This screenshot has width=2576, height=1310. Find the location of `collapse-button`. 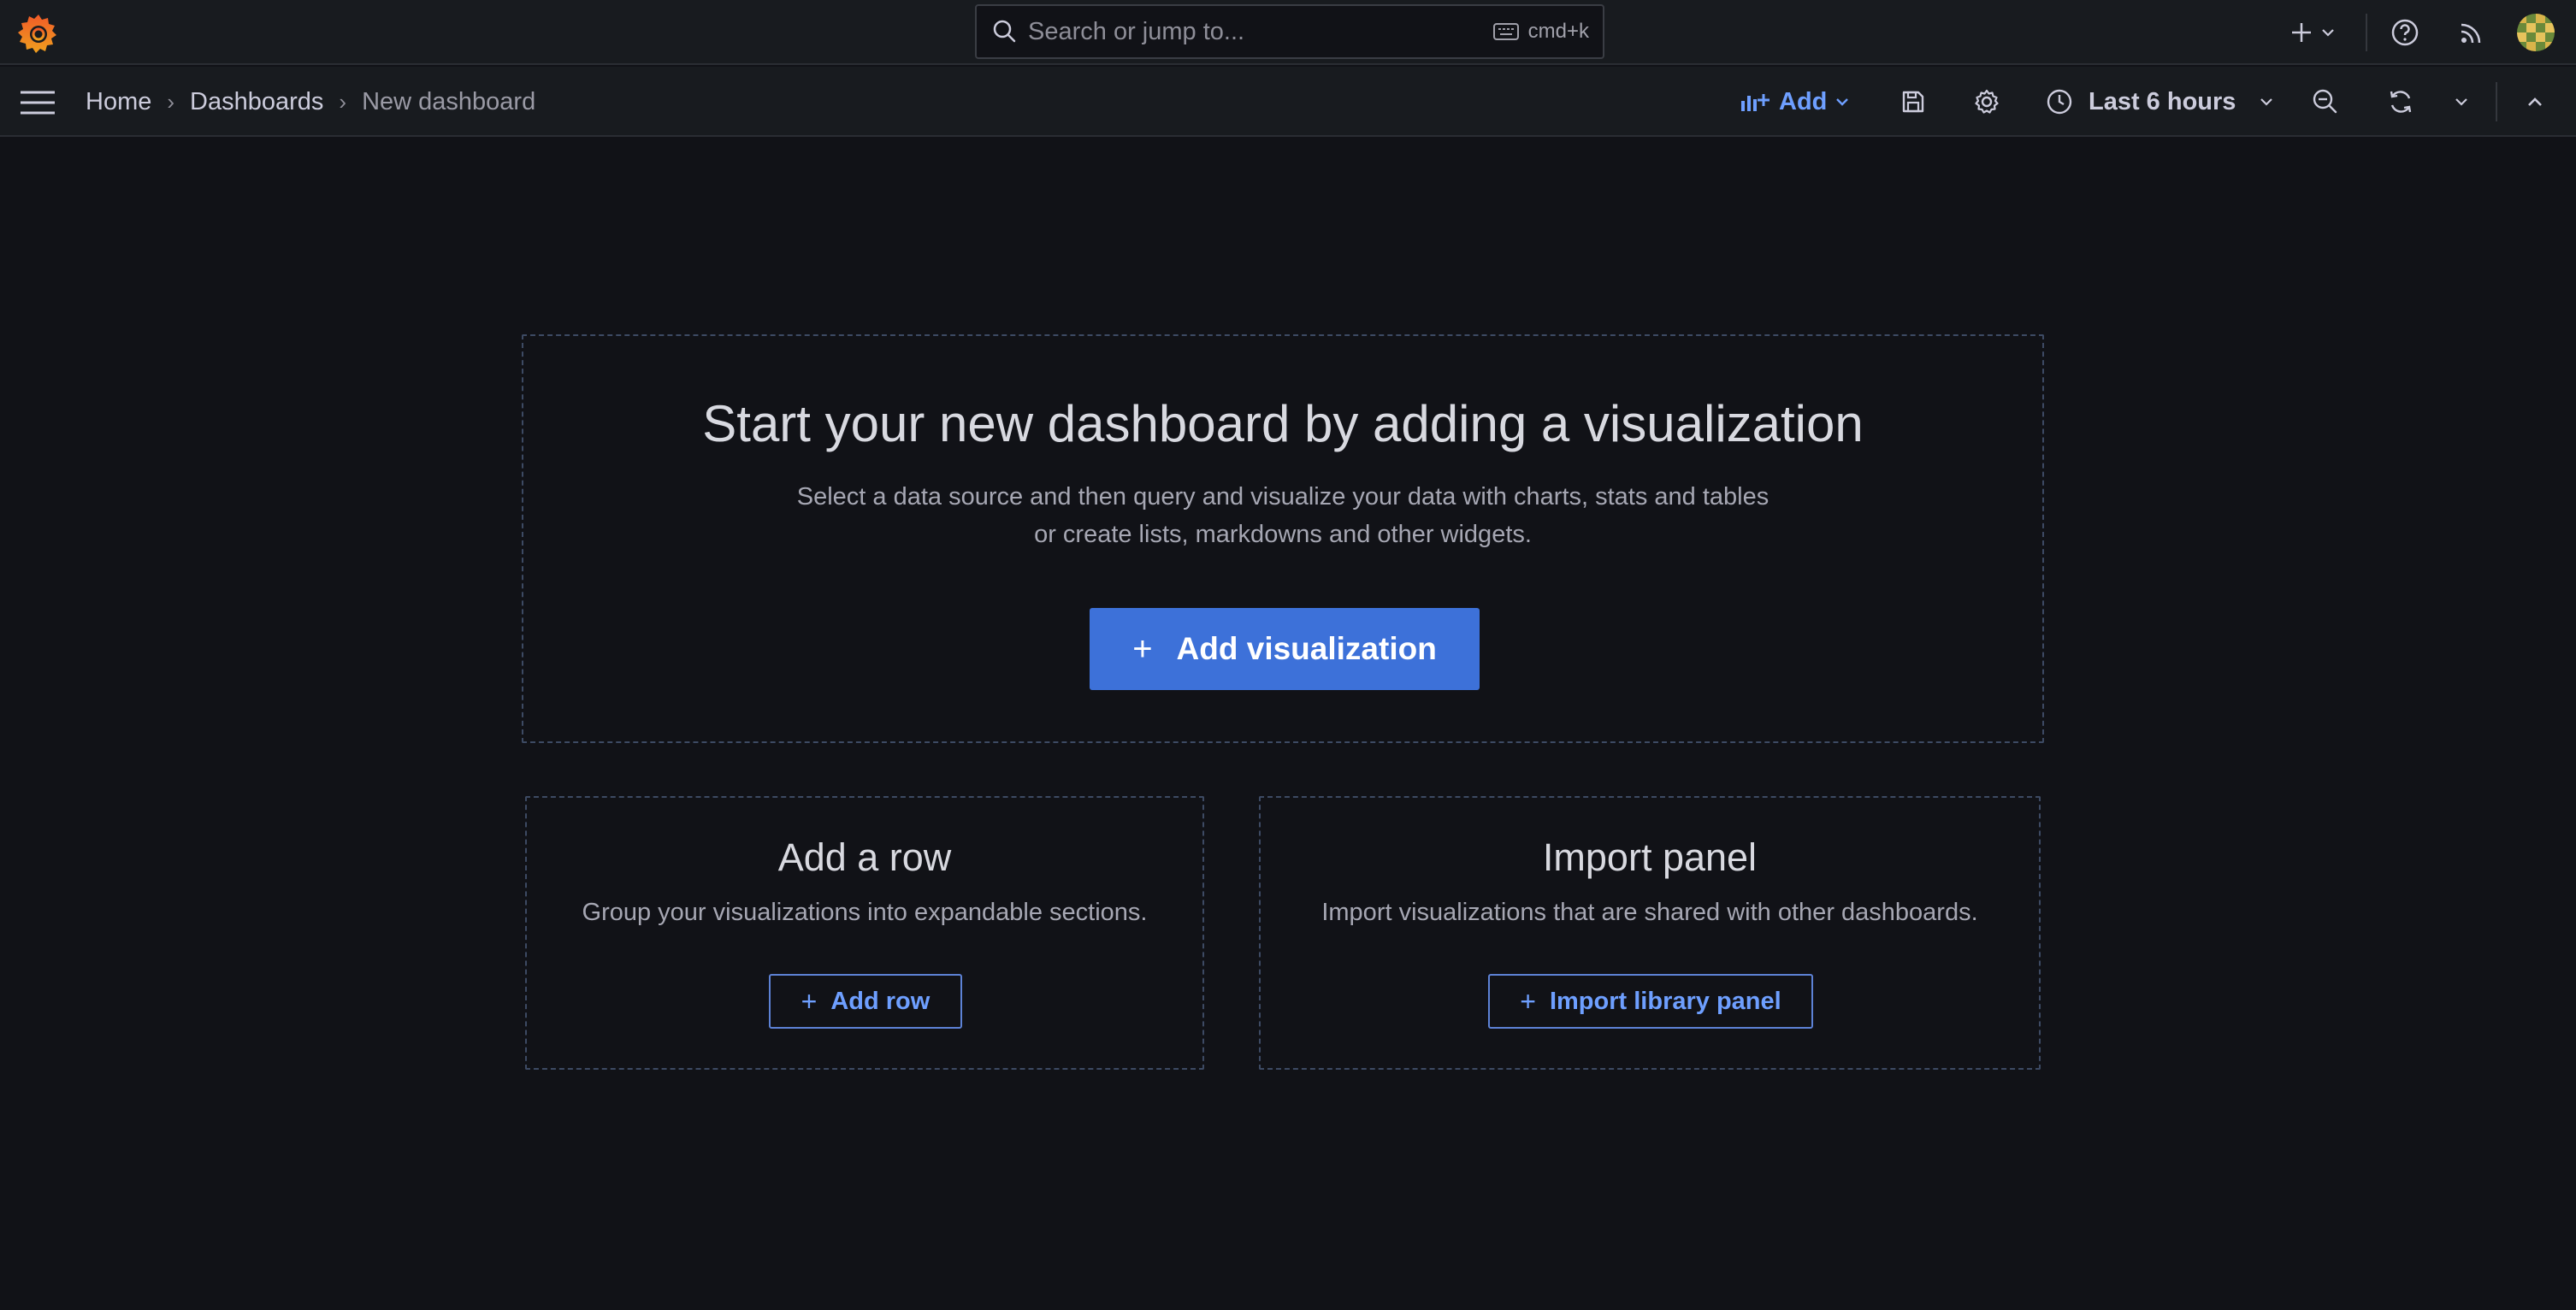

collapse-button is located at coordinates (2535, 102).